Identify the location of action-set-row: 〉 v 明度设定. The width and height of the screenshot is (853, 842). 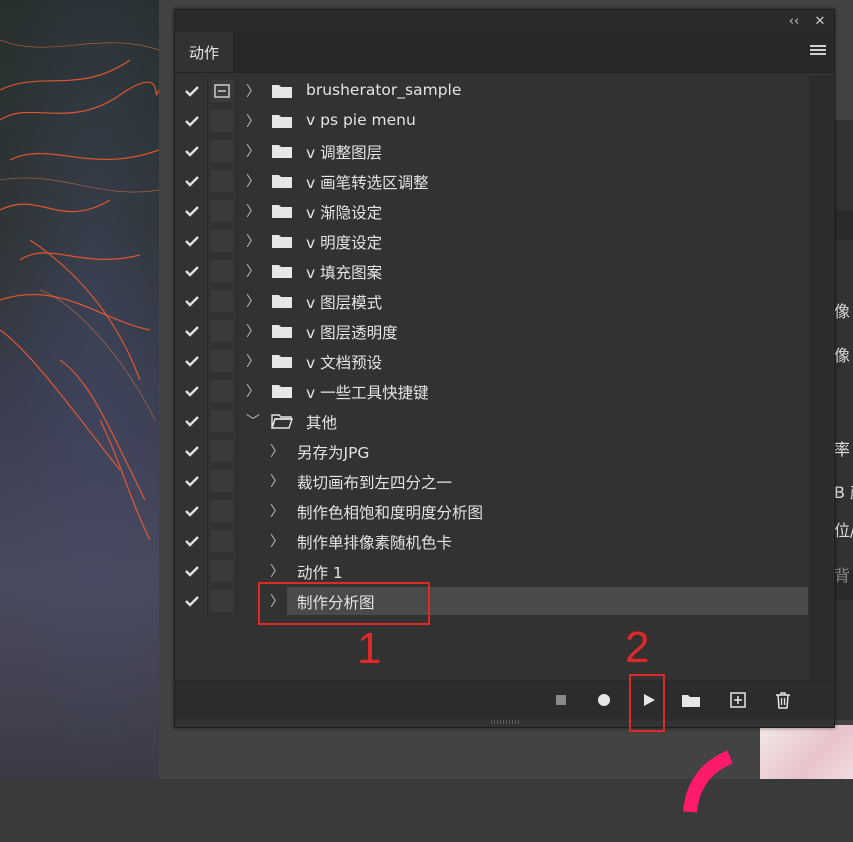
(491, 241).